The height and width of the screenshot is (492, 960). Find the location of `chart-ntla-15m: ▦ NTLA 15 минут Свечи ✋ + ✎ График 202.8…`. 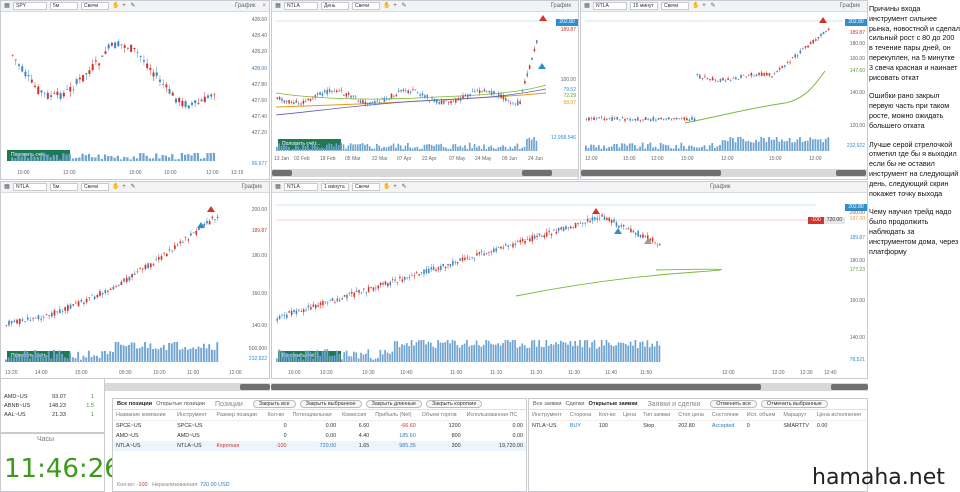

chart-ntla-15m: ▦ NTLA 15 минут Свечи ✋ + ✎ График 202.8… is located at coordinates (724, 90).